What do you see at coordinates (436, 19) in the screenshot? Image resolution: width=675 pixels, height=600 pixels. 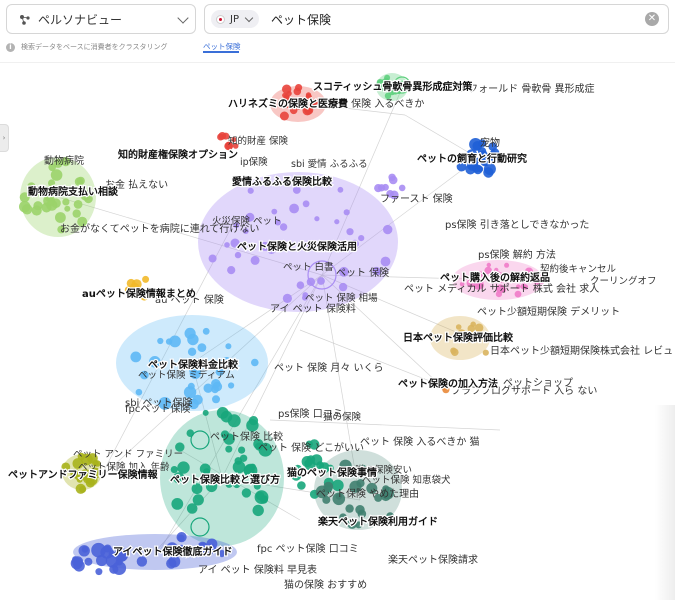 I see `search-bar: JP ペット保険 ✕` at bounding box center [436, 19].